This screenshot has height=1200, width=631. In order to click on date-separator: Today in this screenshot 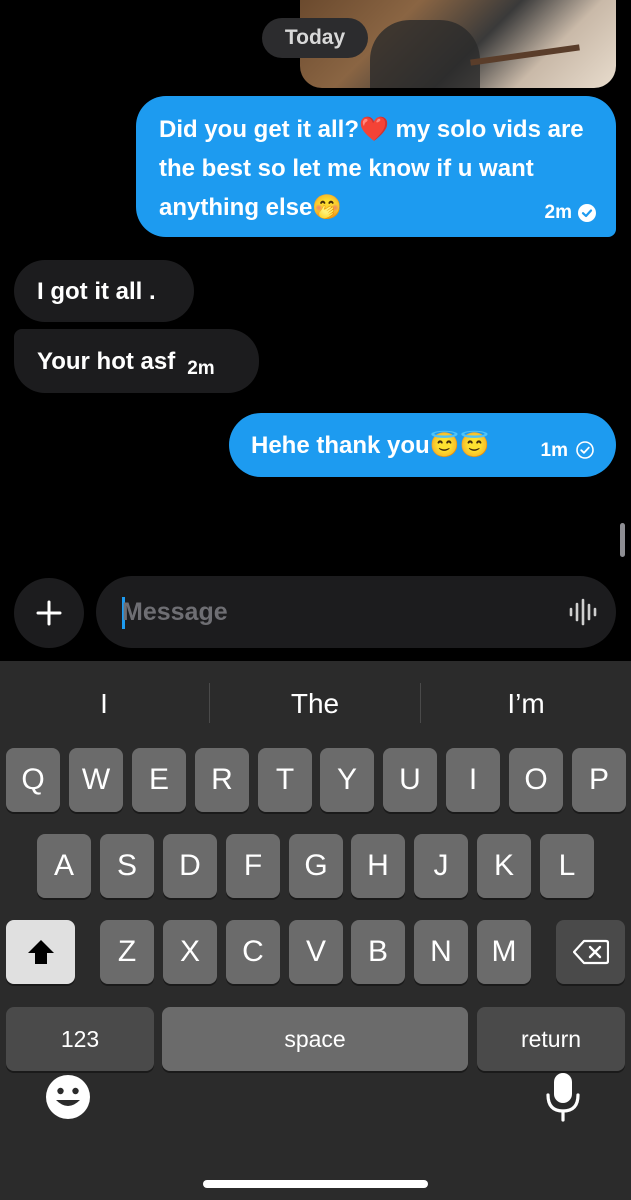, I will do `click(315, 38)`.